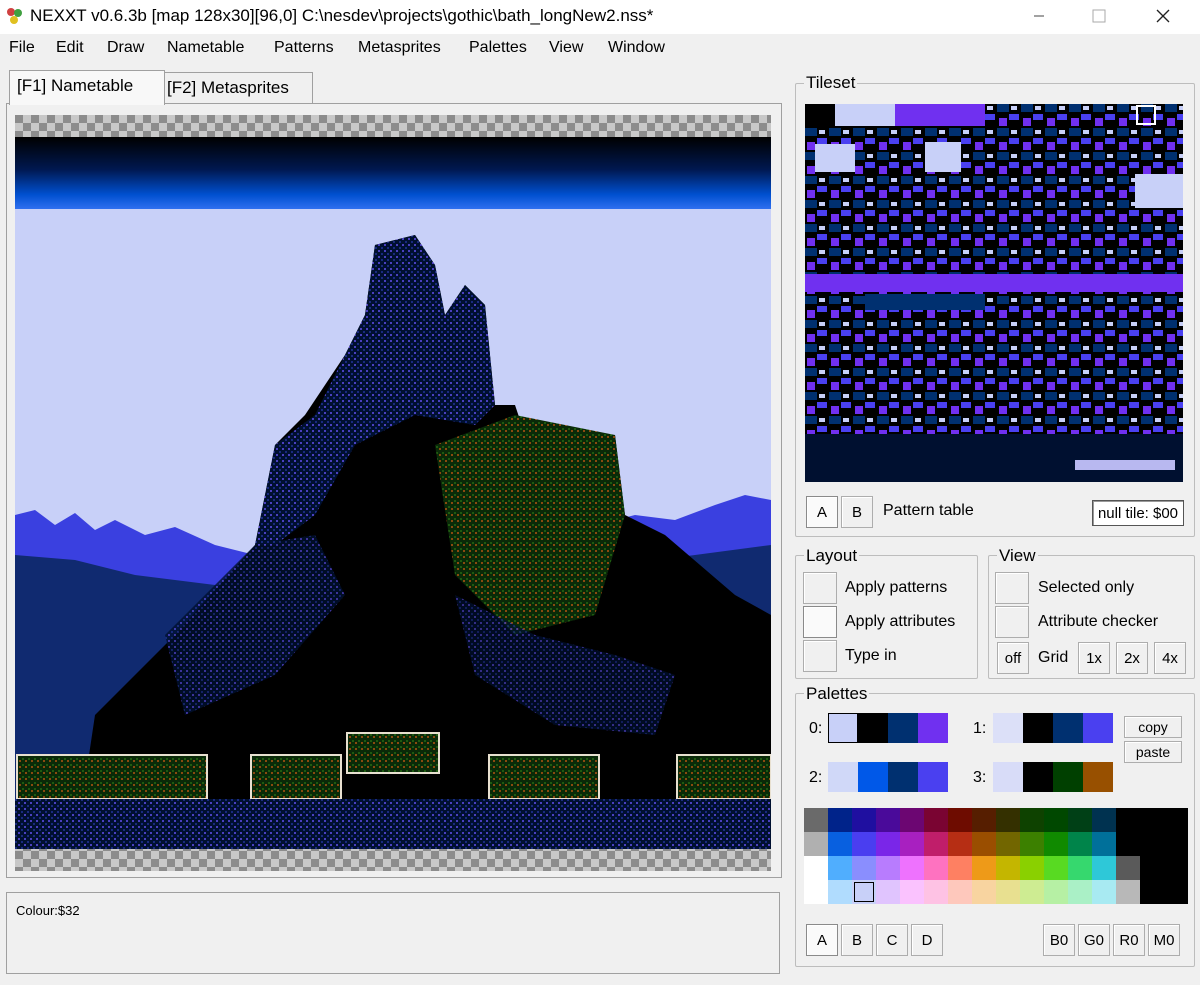 The image size is (1200, 985). What do you see at coordinates (1012, 588) in the screenshot?
I see `selected-only-toggle` at bounding box center [1012, 588].